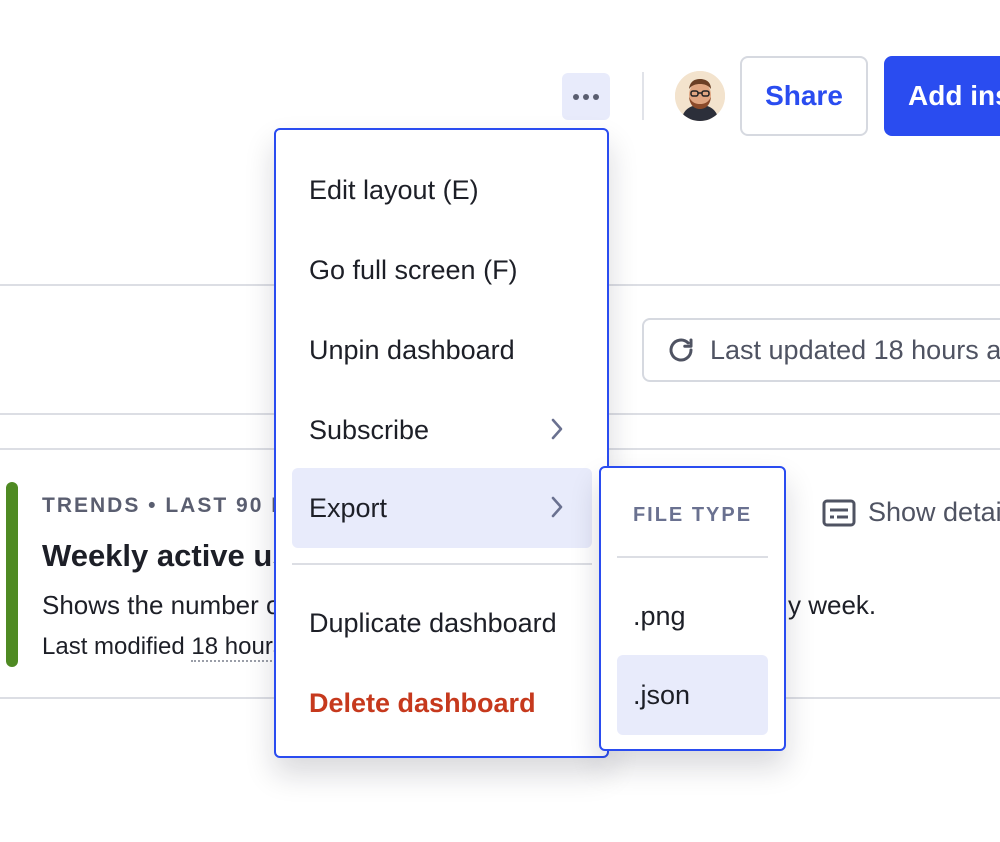 This screenshot has height=842, width=1000. What do you see at coordinates (422, 702) in the screenshot?
I see `menu-item-label: Delete dashboard` at bounding box center [422, 702].